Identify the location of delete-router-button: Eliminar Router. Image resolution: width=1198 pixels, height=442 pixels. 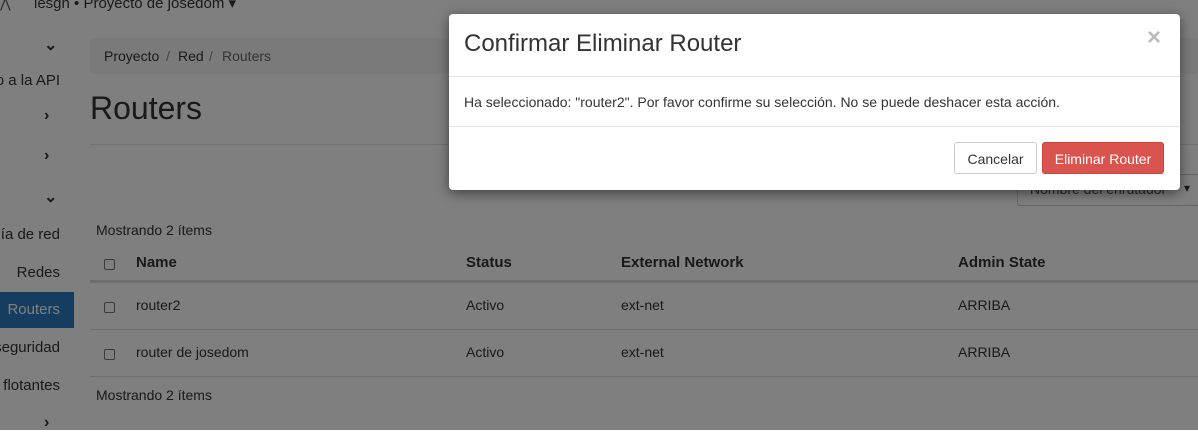
(1103, 158).